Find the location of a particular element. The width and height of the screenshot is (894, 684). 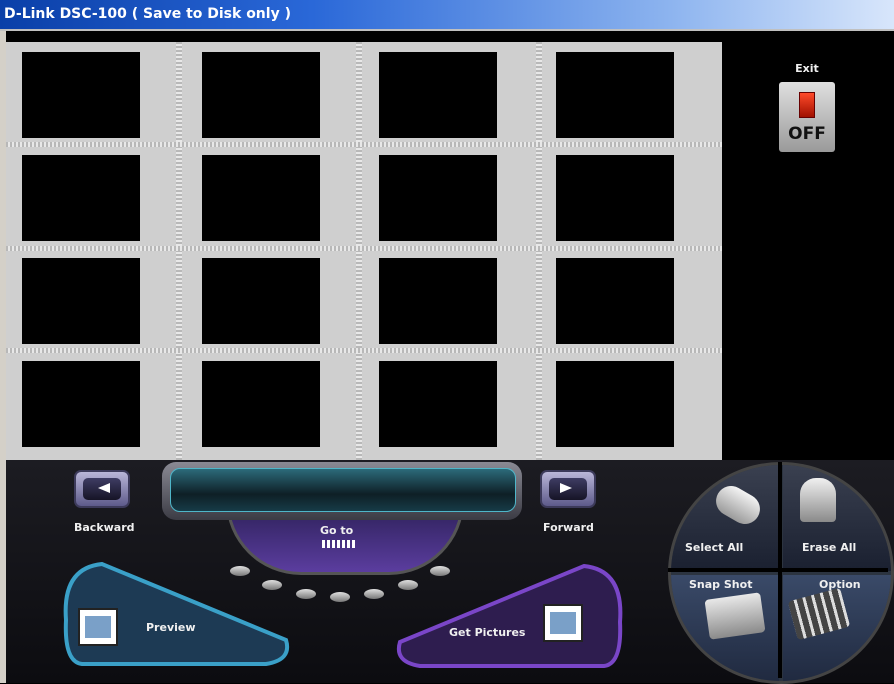

forward-label: Forward is located at coordinates (568, 527).